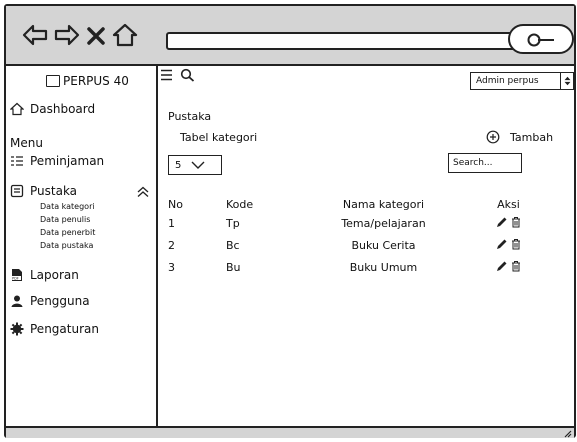  Describe the element at coordinates (383, 245) in the screenshot. I see `cell-nama: Buku Cerita` at that location.